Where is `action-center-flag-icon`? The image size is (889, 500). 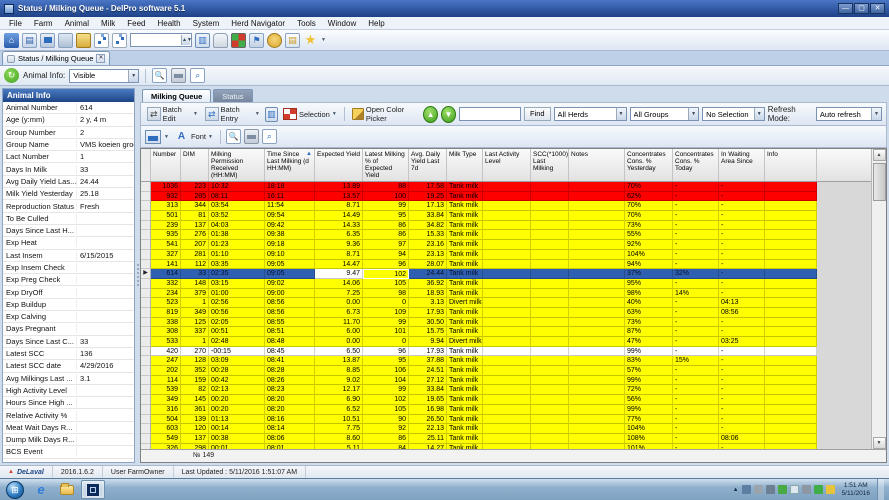 action-center-flag-icon is located at coordinates (770, 489).